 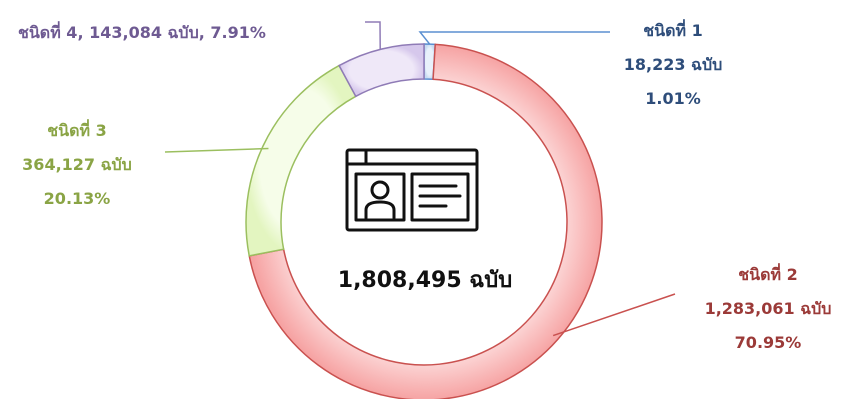 I want to click on slice-name: ชนิดที่ 1, so click(x=673, y=30).